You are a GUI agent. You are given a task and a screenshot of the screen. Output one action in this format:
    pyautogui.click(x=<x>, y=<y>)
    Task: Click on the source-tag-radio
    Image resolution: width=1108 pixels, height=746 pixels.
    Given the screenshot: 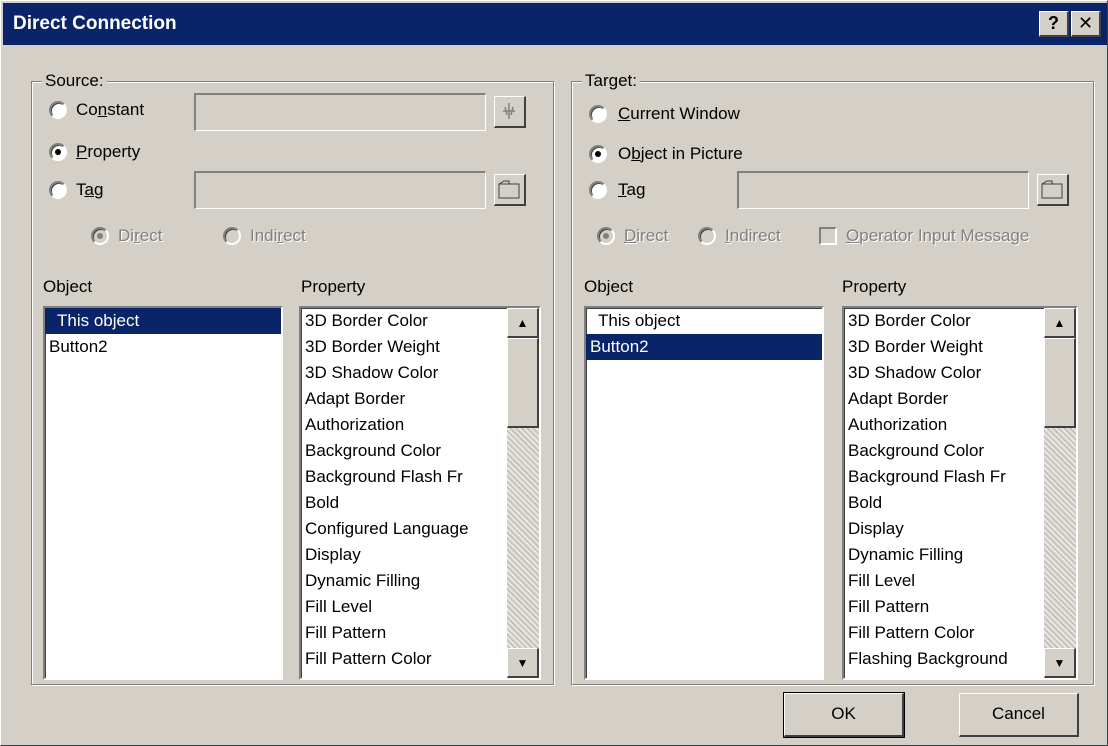 What is the action you would take?
    pyautogui.click(x=58, y=190)
    